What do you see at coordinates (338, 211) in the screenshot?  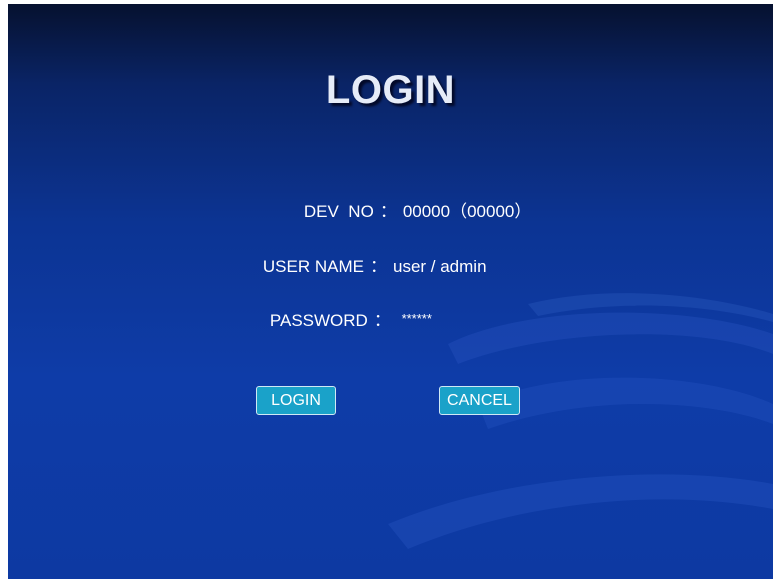 I see `dev-no-label: DEV NO` at bounding box center [338, 211].